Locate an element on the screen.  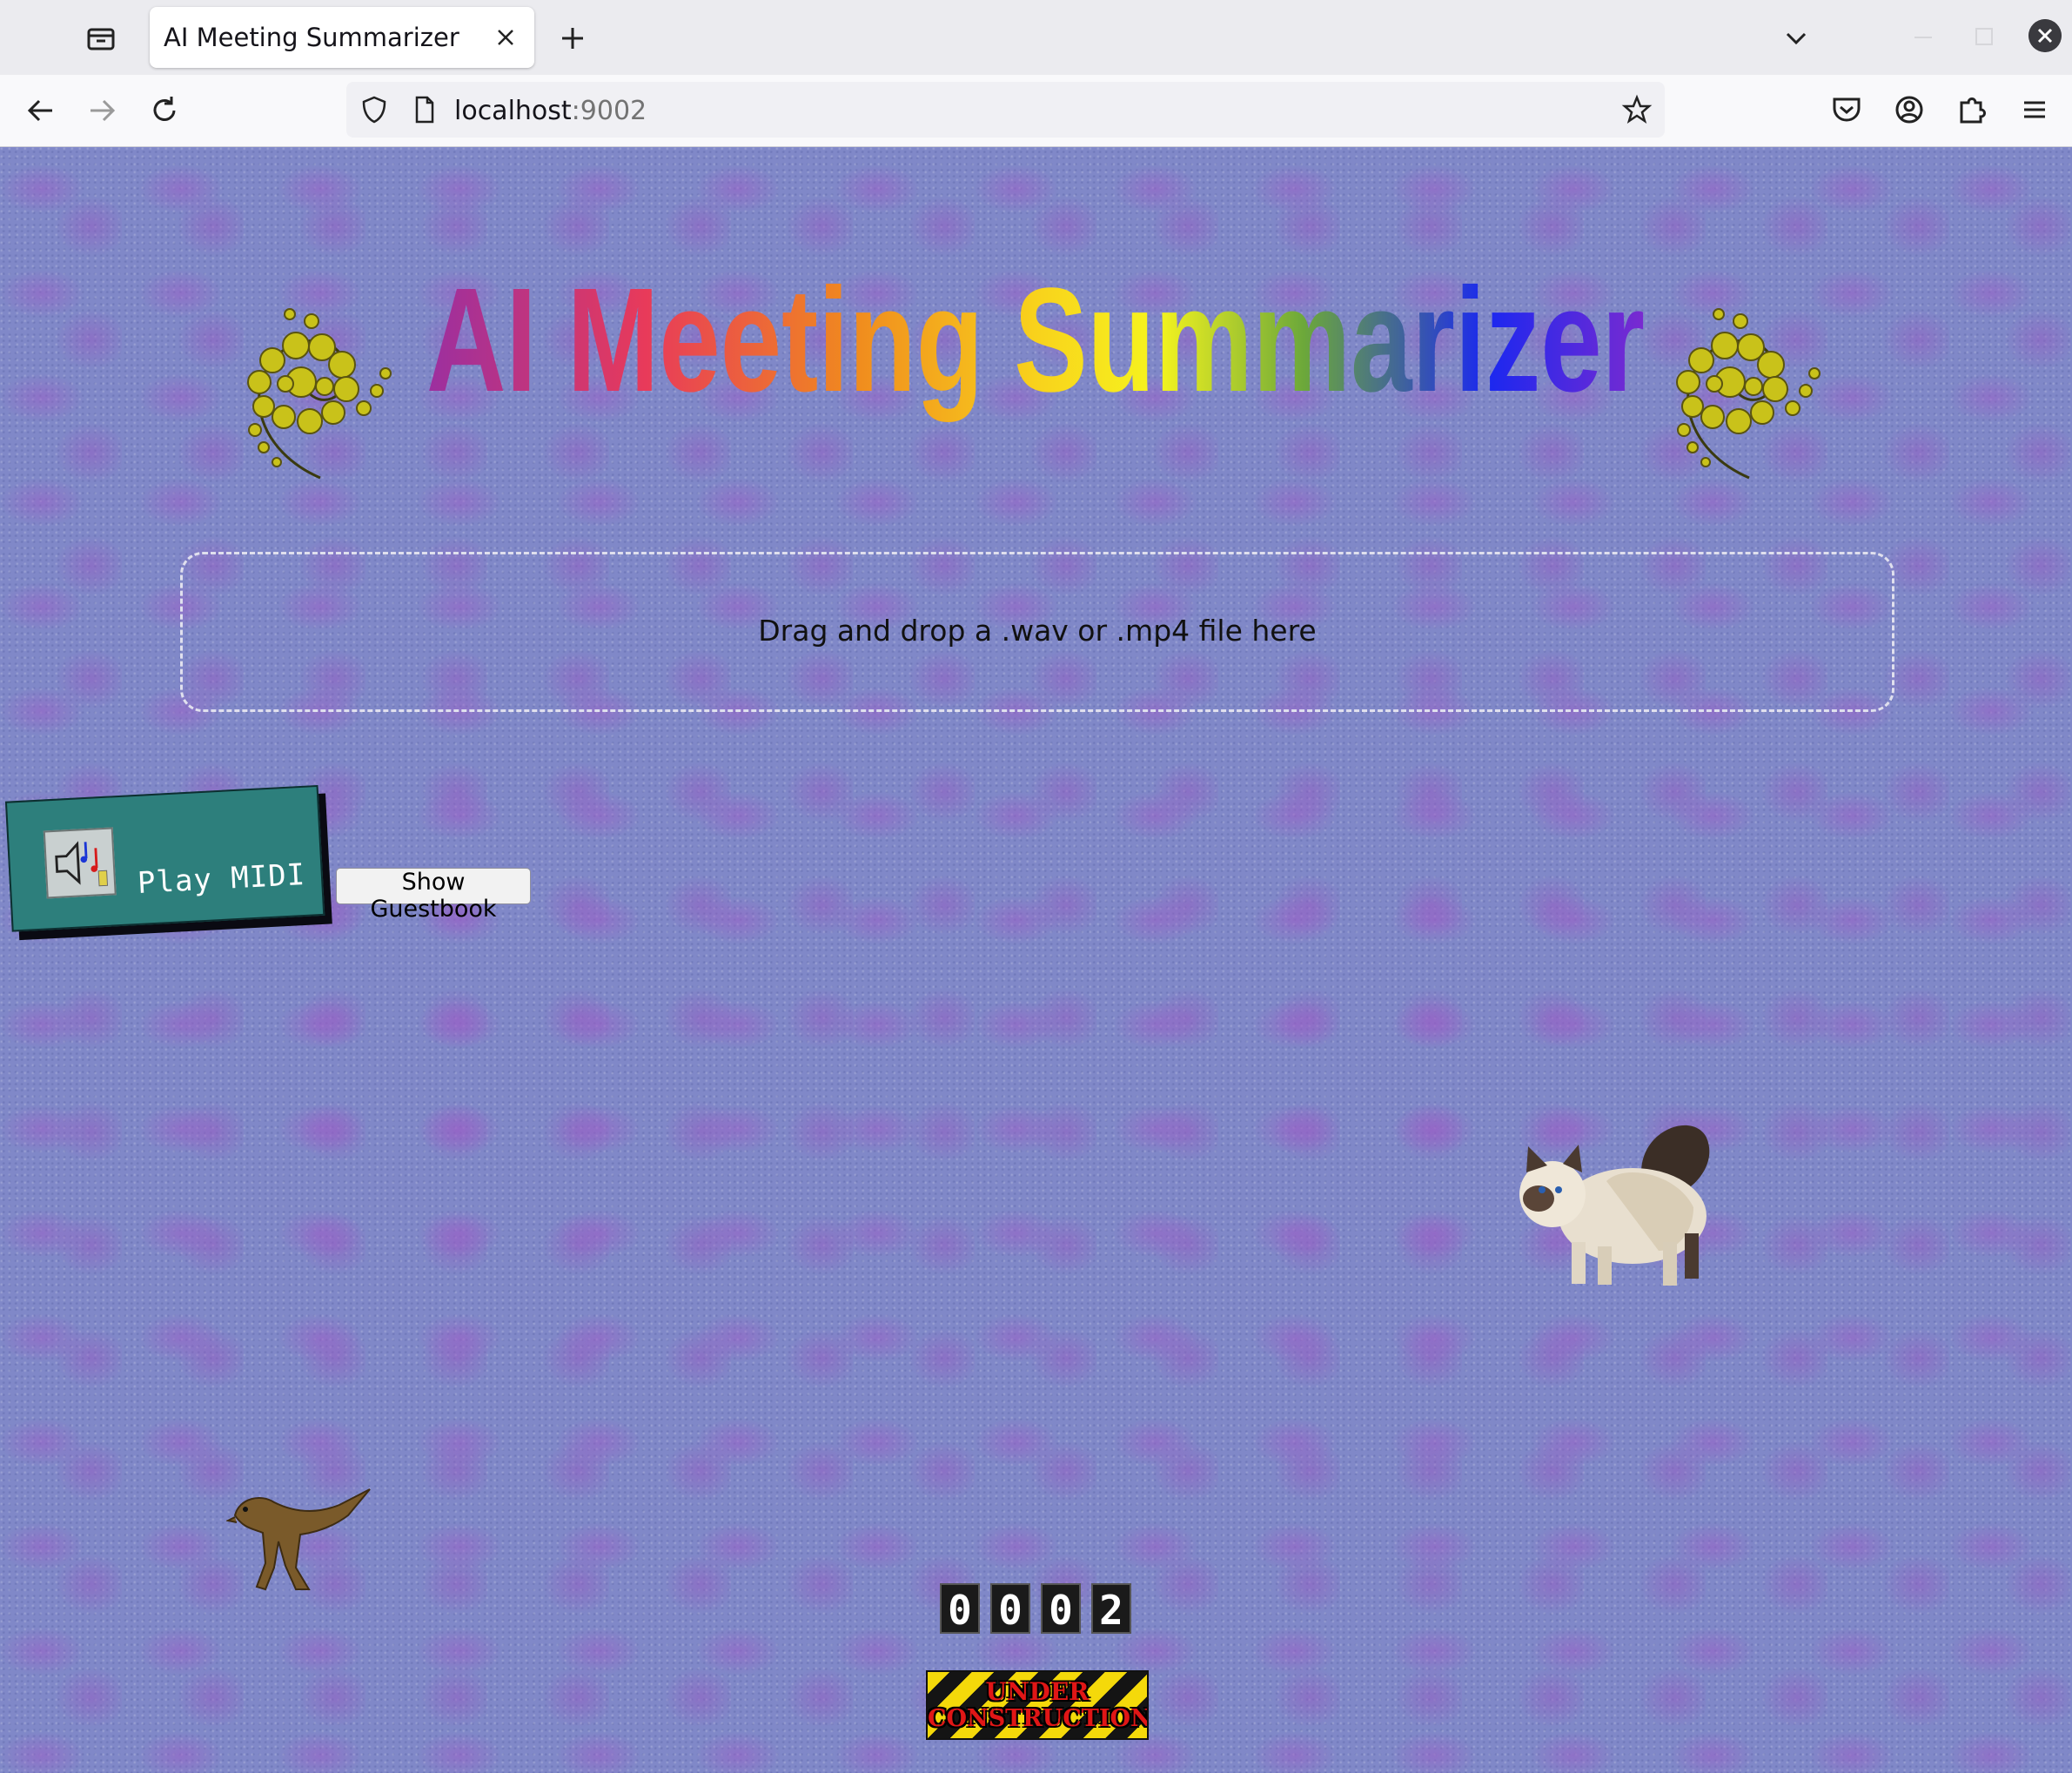
under-construction-banner: UNDER CONSTRUCTION is located at coordinates (1037, 1705).